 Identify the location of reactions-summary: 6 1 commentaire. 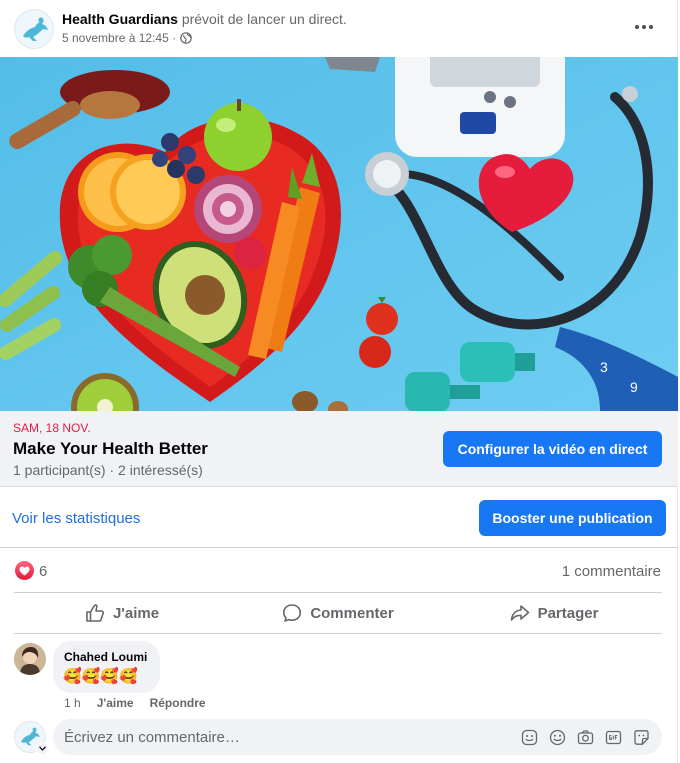
(339, 570).